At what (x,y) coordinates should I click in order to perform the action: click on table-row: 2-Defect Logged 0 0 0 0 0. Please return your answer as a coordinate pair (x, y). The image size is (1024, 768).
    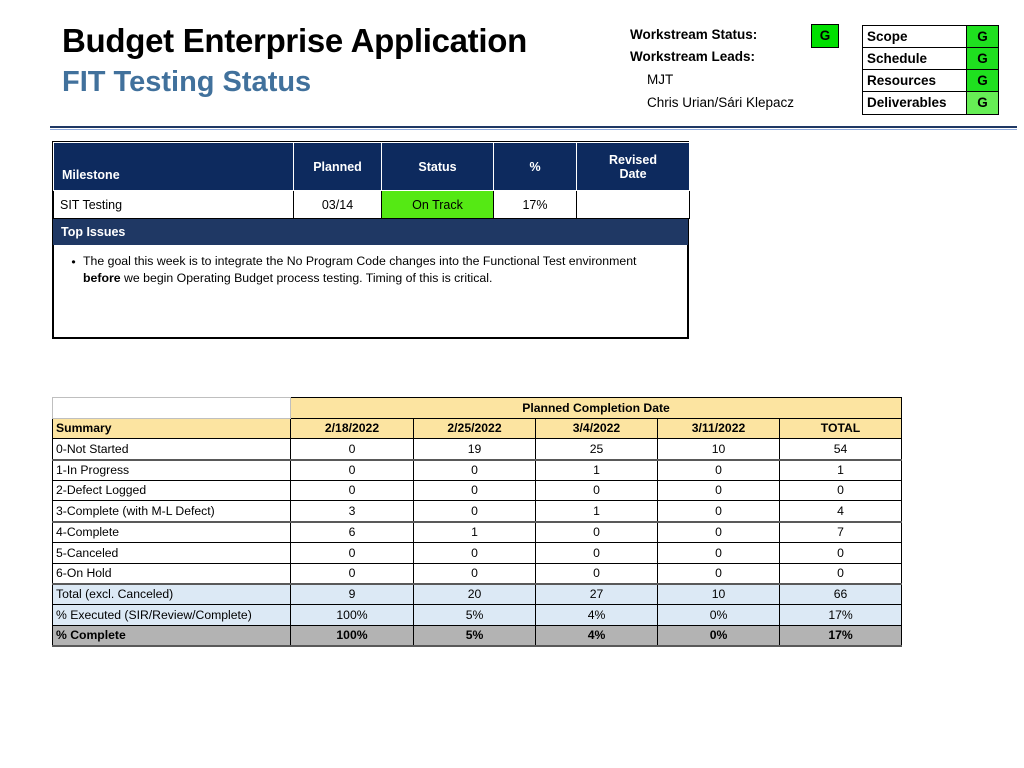
    Looking at the image, I should click on (477, 490).